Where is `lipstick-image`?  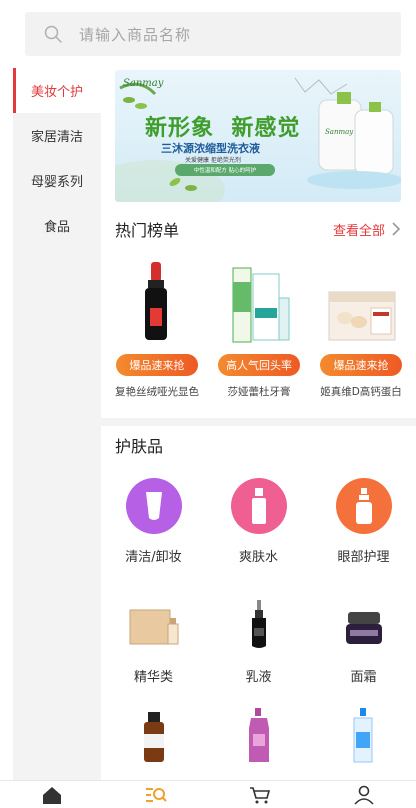
lipstick-image is located at coordinates (156, 301).